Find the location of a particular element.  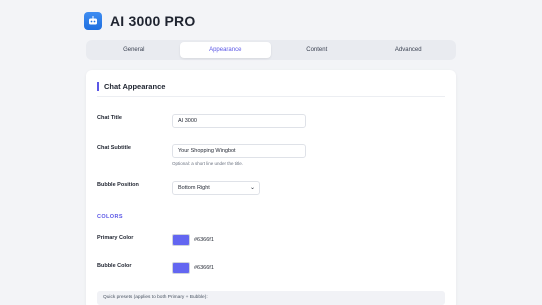

chat-subtitle-input: Your Shopping Wingbot is located at coordinates (239, 151).